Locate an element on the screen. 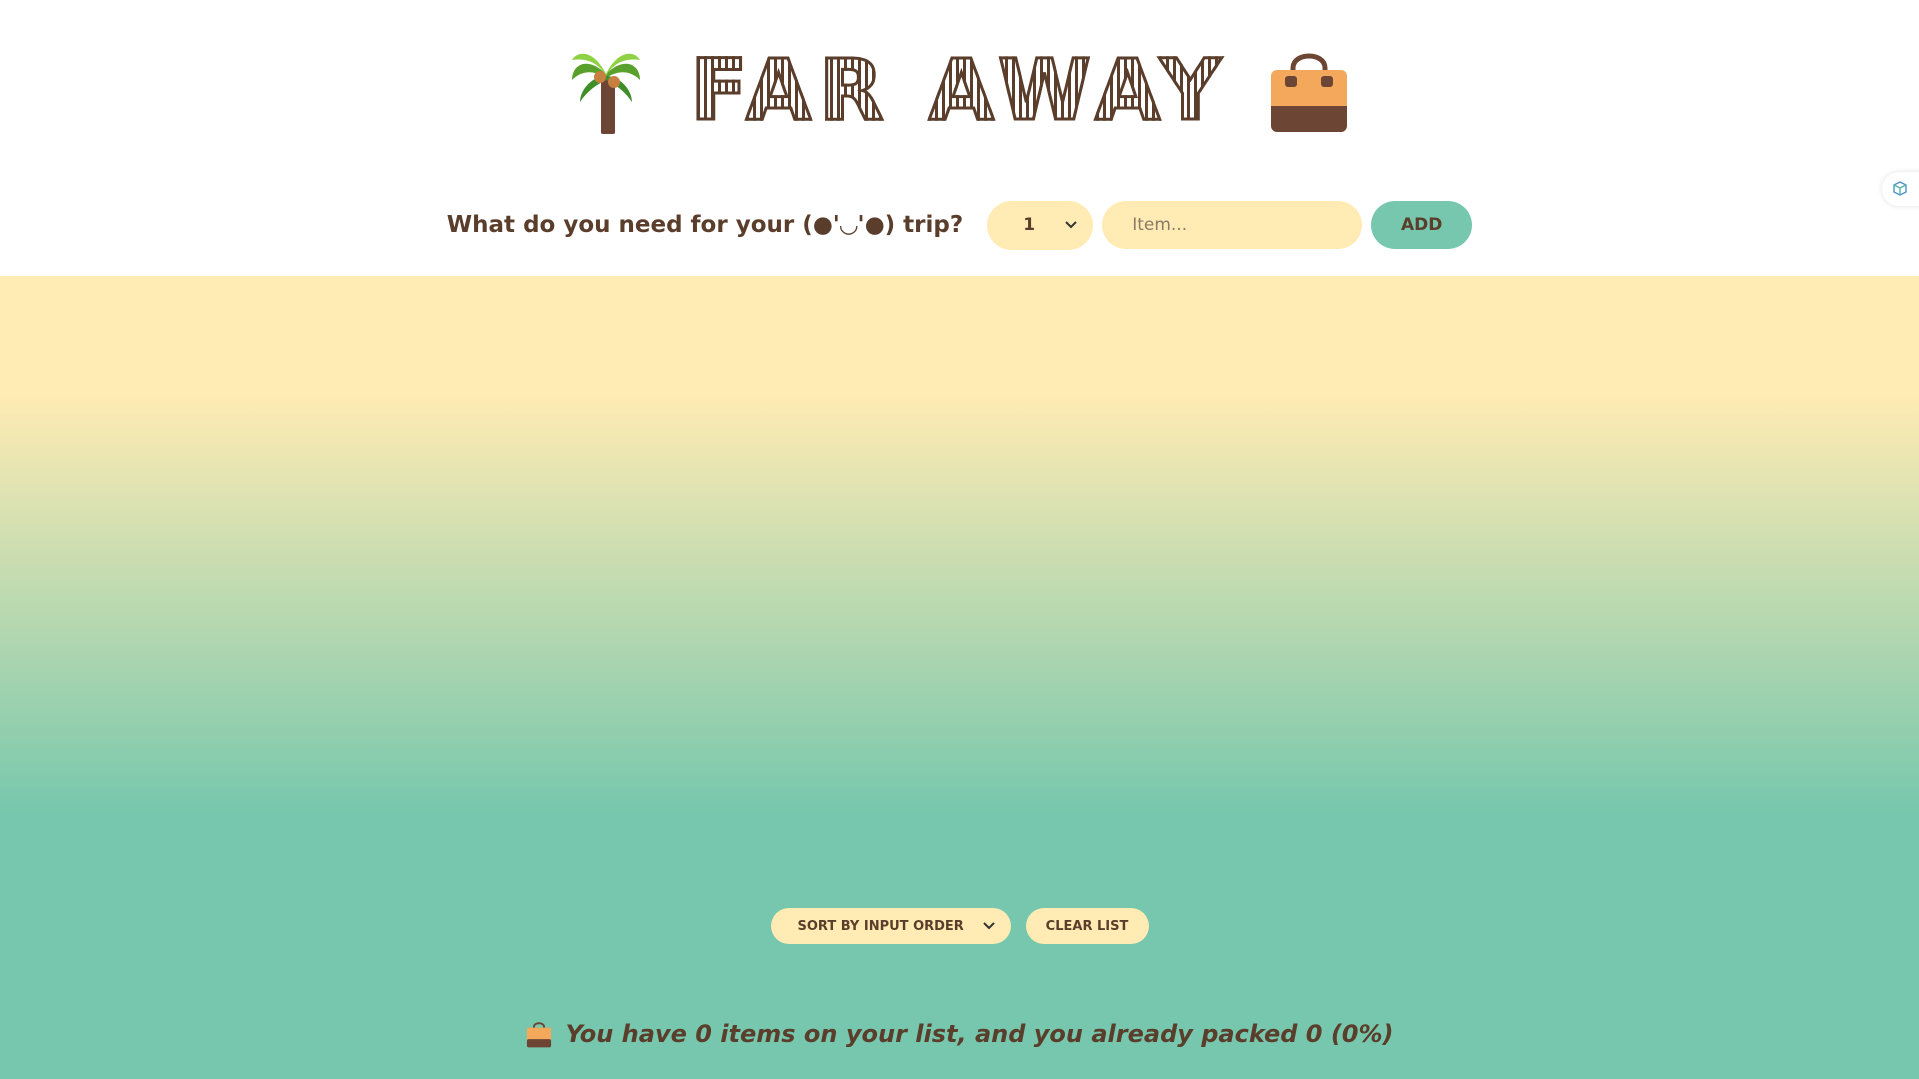 Image resolution: width=1919 pixels, height=1079 pixels. cube-icon is located at coordinates (1900, 188).